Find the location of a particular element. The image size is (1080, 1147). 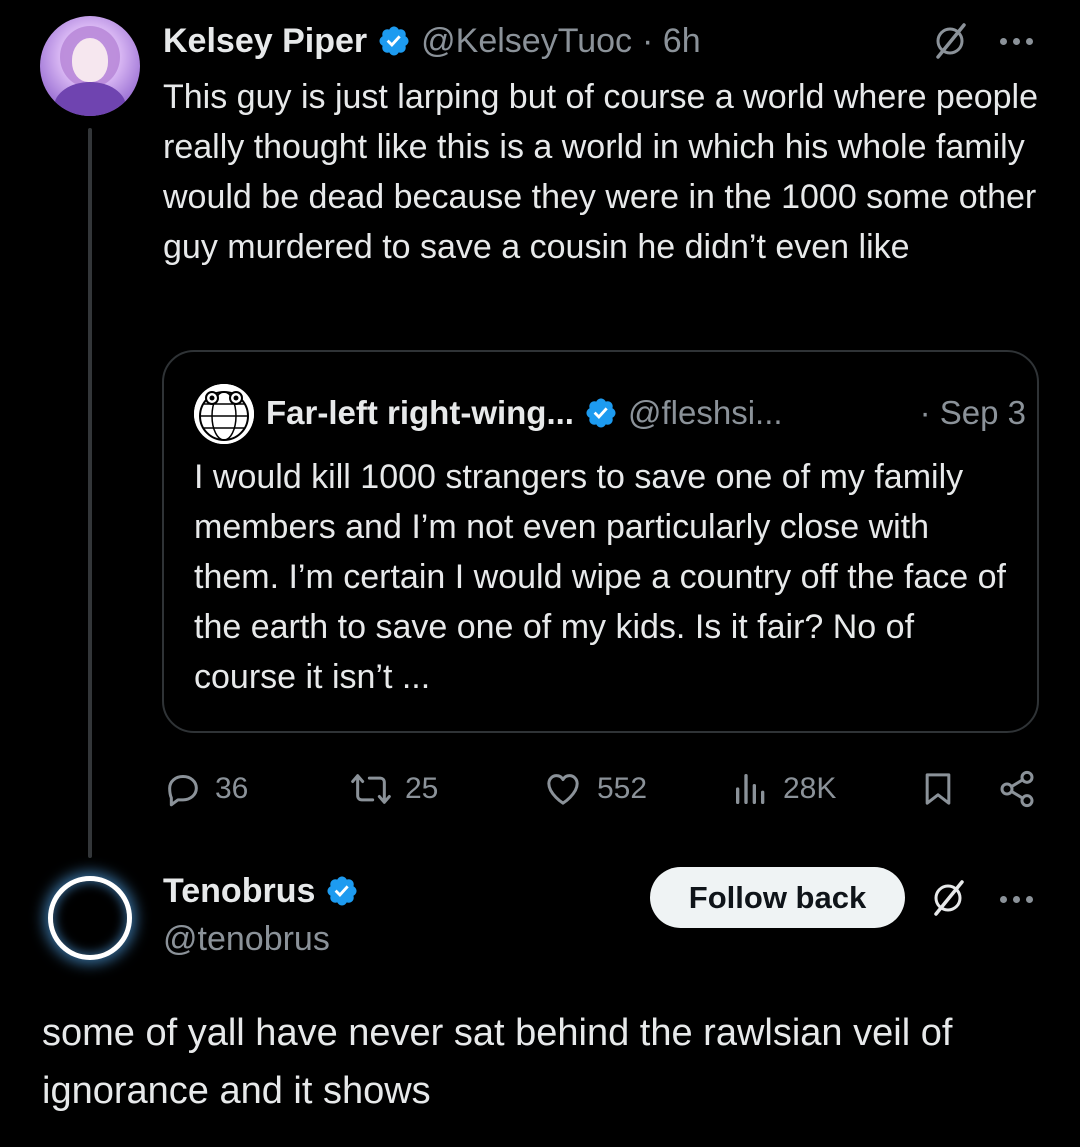

share-icon is located at coordinates (1017, 789).